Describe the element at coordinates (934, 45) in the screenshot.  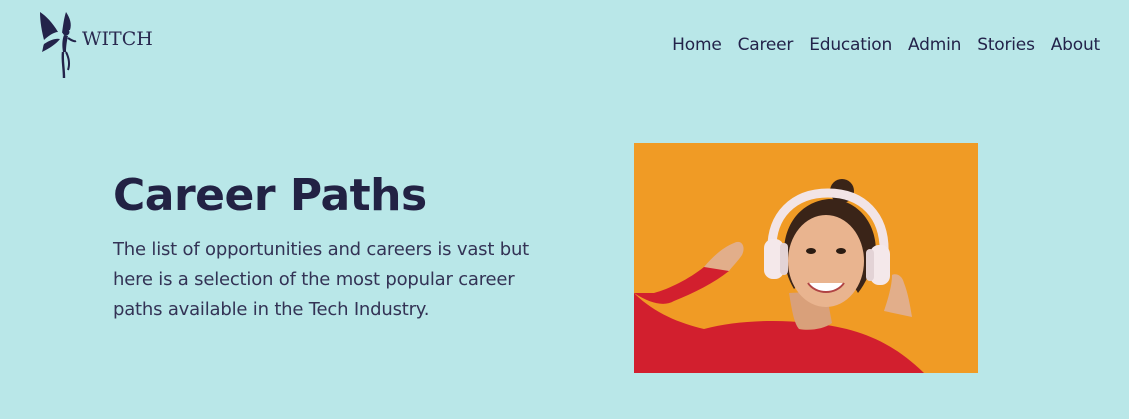
I see `nav-admin: Admin` at that location.